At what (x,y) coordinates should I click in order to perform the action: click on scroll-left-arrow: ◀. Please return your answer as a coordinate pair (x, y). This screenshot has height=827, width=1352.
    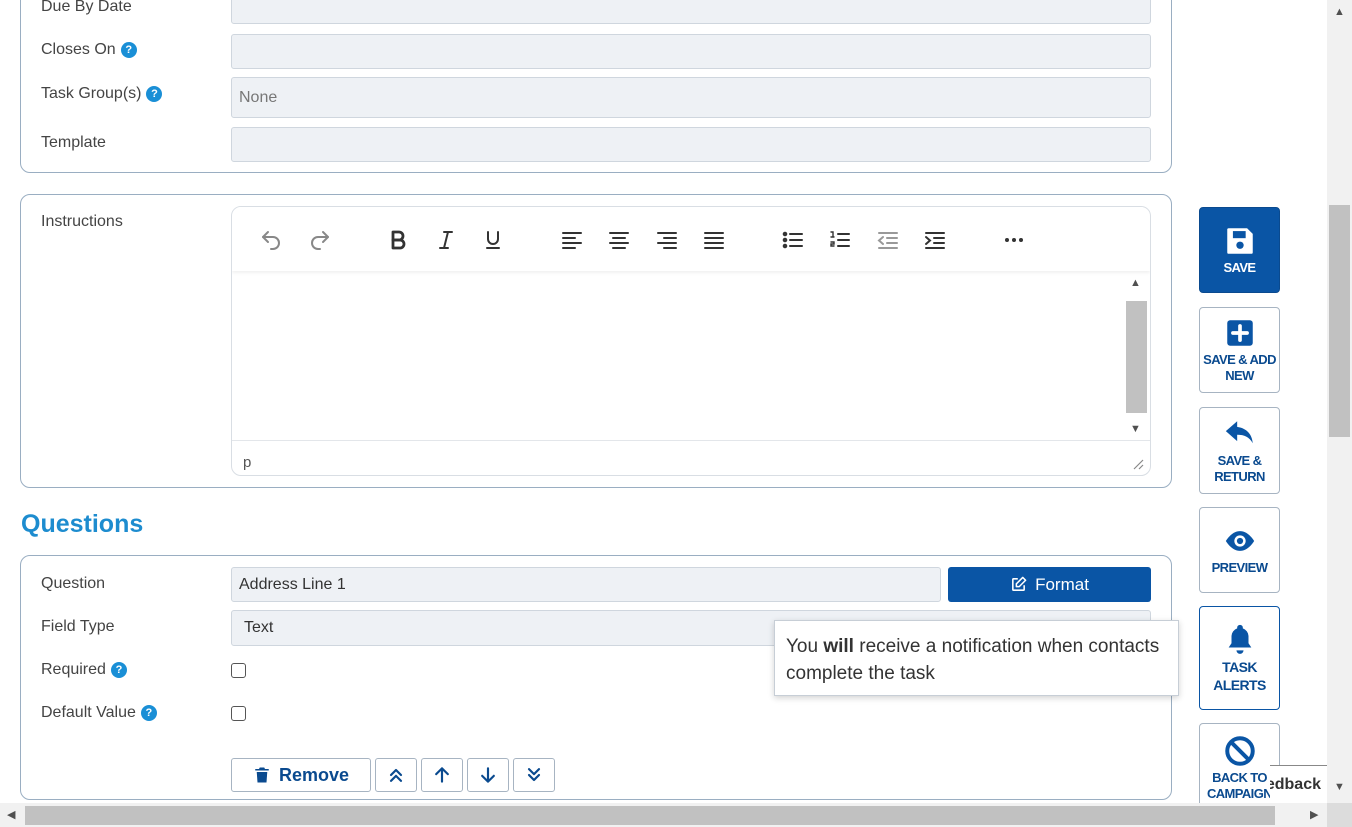
    Looking at the image, I should click on (11, 814).